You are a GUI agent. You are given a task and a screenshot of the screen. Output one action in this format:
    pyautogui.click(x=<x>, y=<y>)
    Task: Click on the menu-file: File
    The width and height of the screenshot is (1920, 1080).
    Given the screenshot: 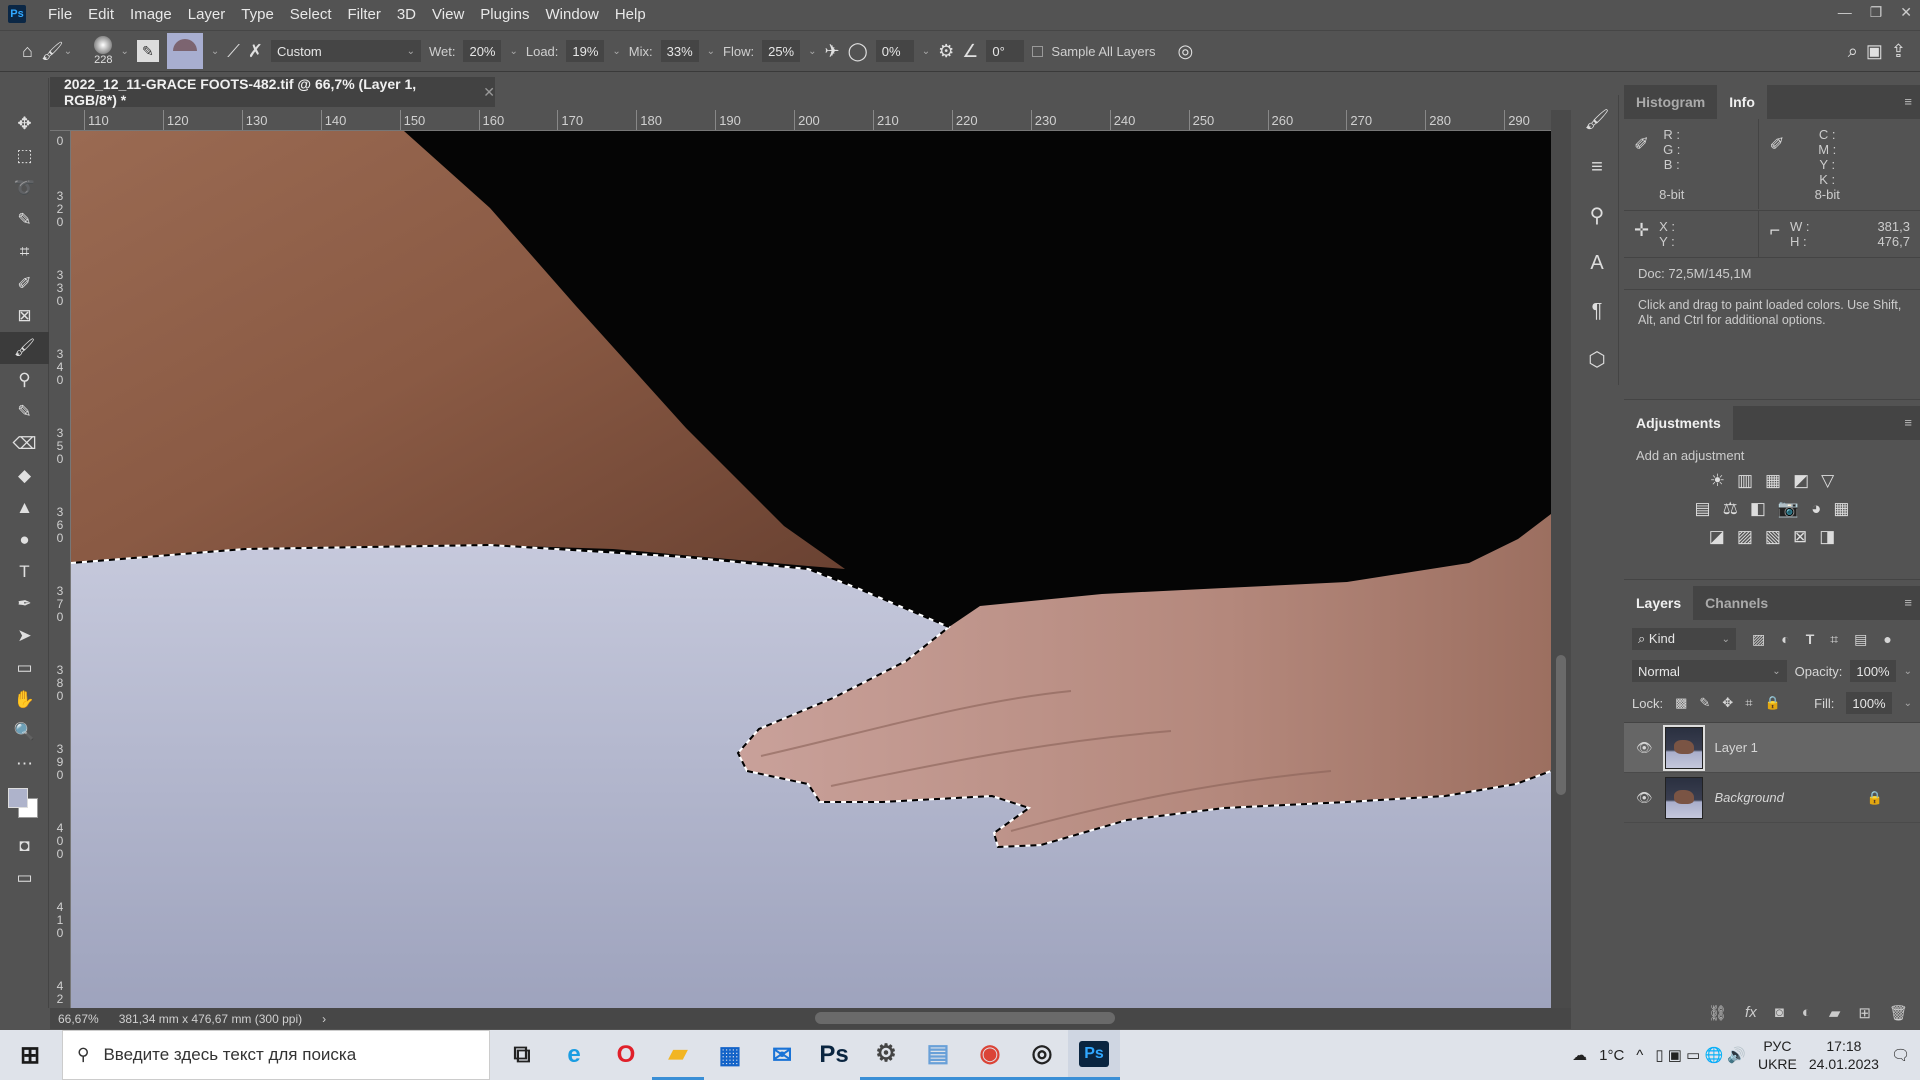 What is the action you would take?
    pyautogui.click(x=60, y=14)
    